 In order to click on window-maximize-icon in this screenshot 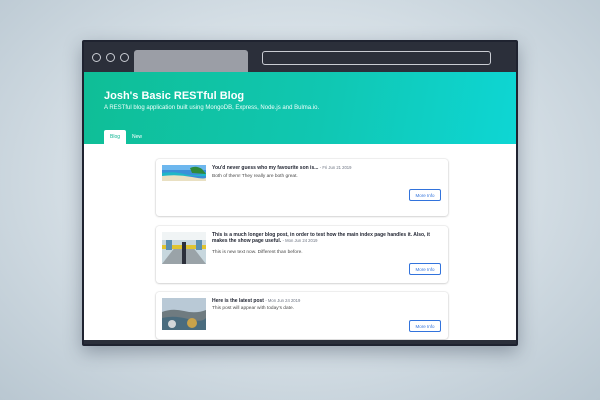, I will do `click(124, 57)`.